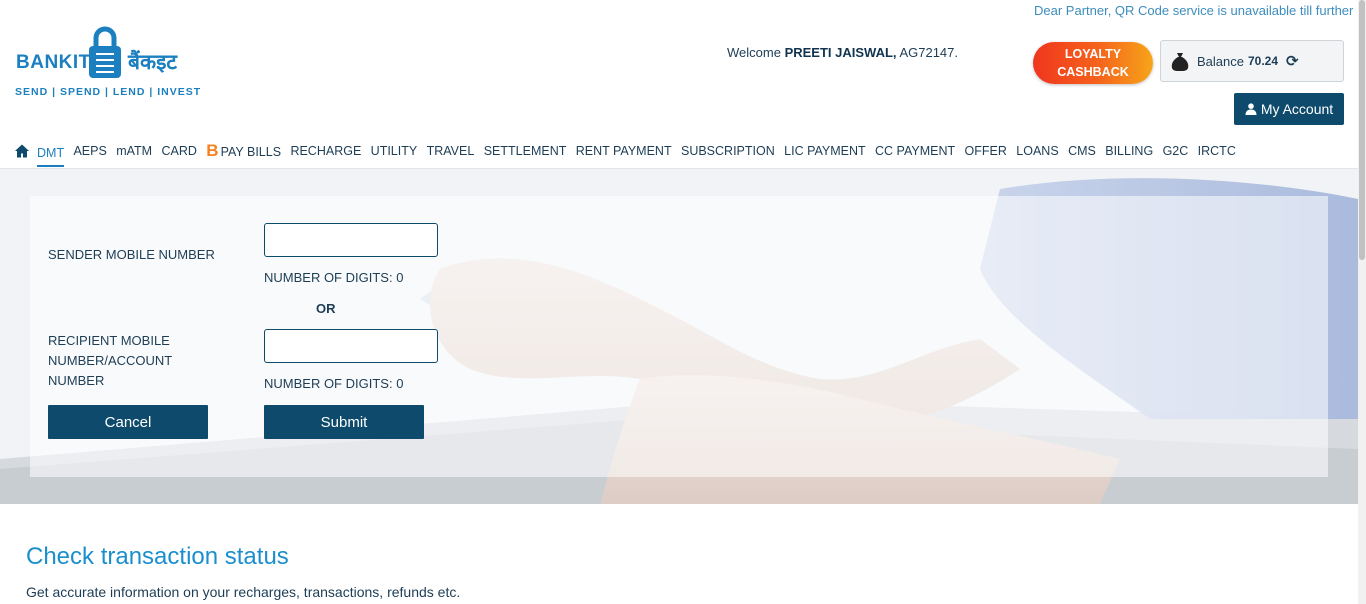 The height and width of the screenshot is (604, 1366). Describe the element at coordinates (915, 152) in the screenshot. I see `nav-item-cc-payment: CC PAYMENT` at that location.